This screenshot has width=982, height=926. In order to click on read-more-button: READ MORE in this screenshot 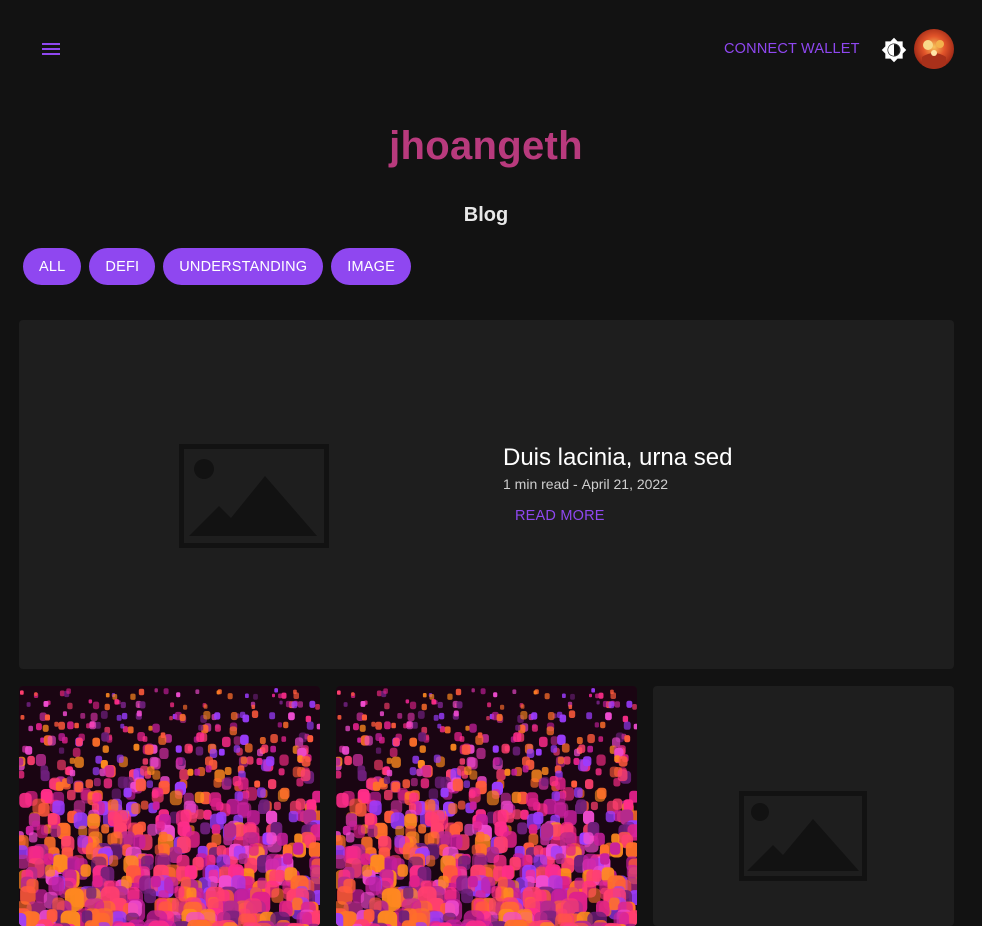, I will do `click(560, 516)`.